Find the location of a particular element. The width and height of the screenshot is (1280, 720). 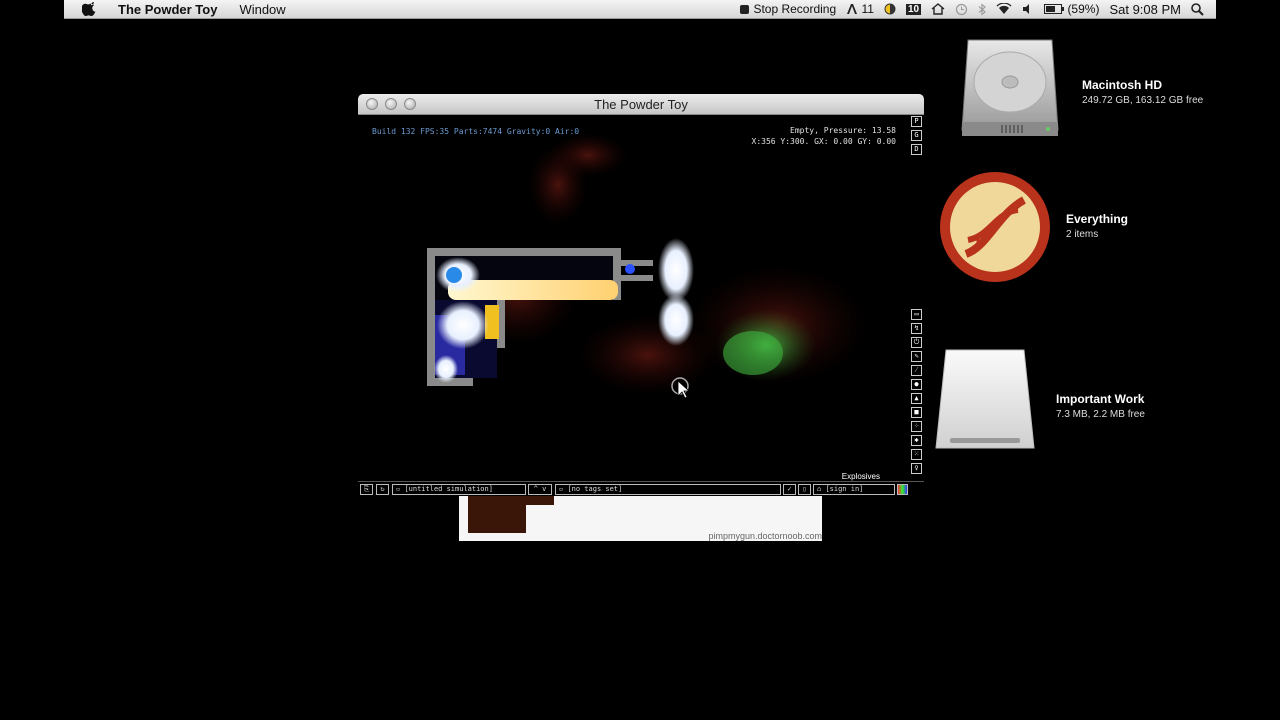

external-drive-icon is located at coordinates (985, 399).